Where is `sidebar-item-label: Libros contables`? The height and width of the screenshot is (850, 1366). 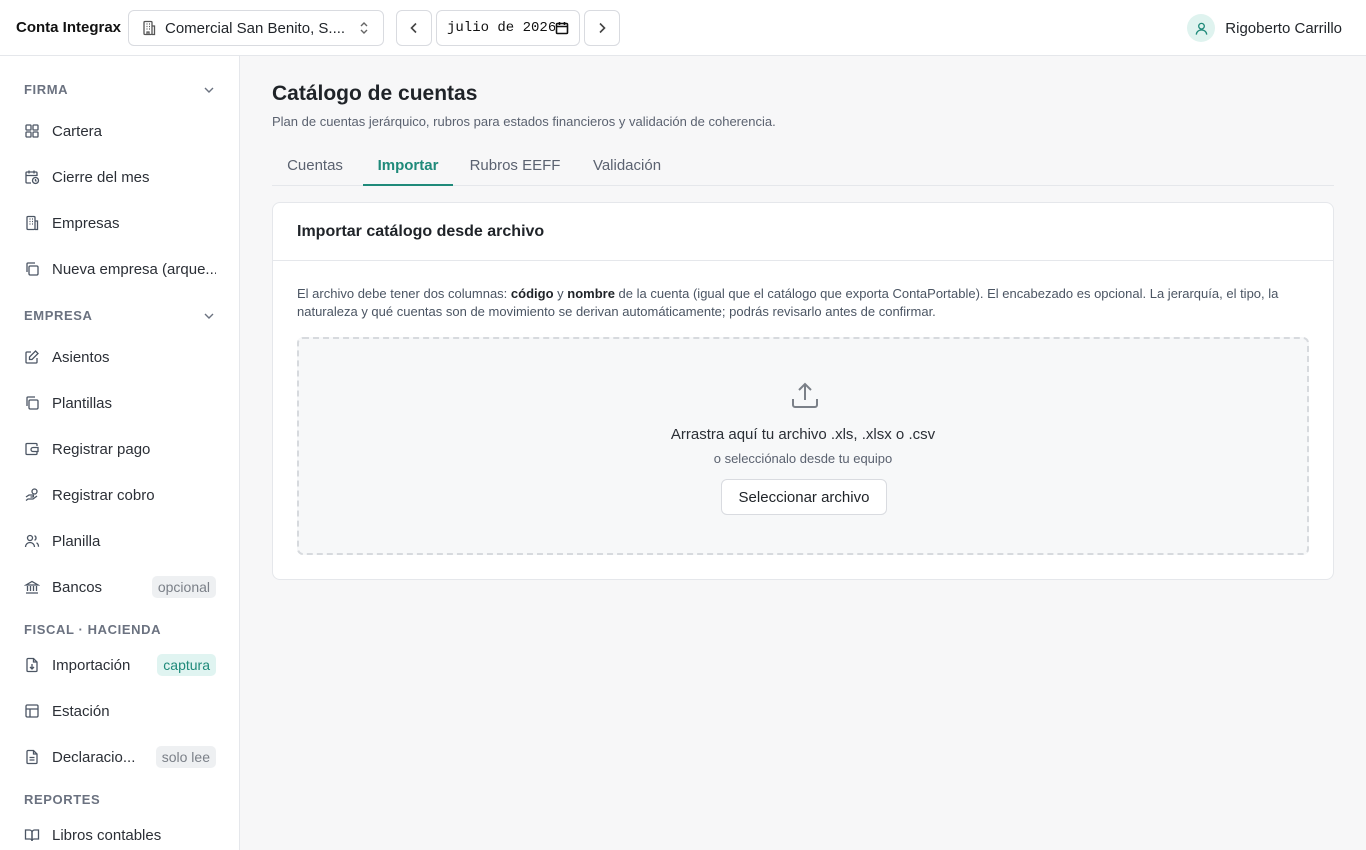 sidebar-item-label: Libros contables is located at coordinates (107, 835).